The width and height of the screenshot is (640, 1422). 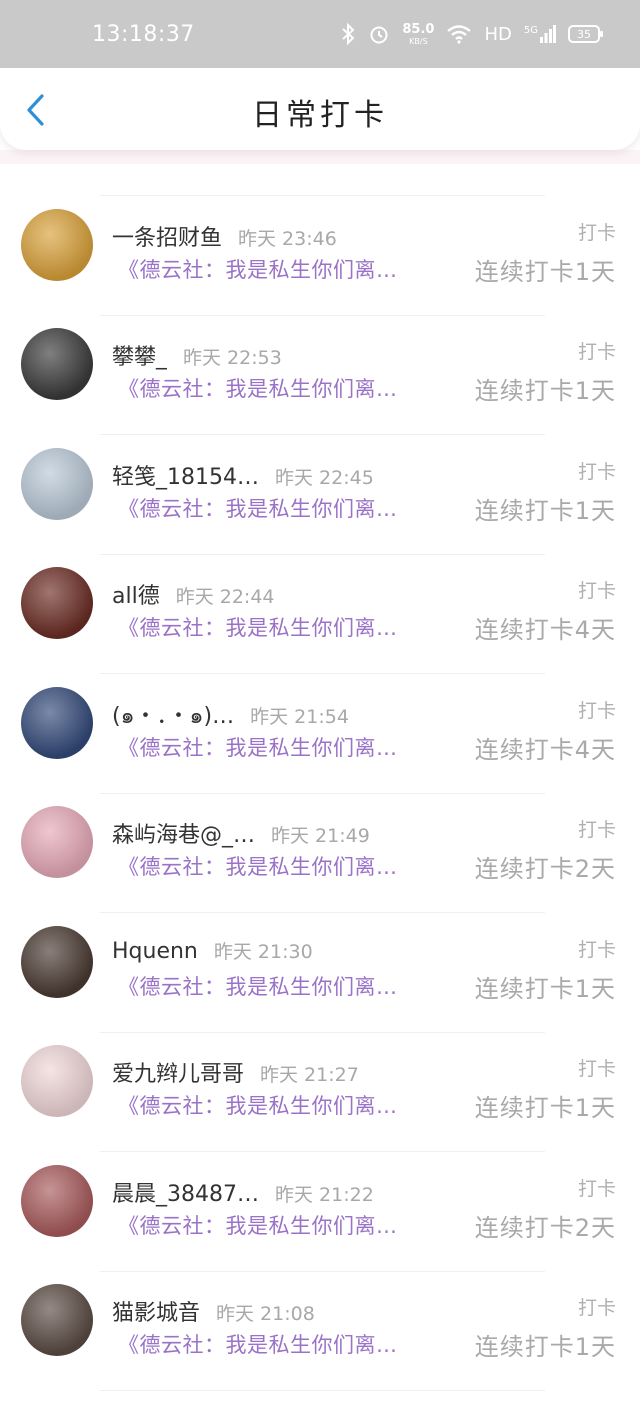 I want to click on list-item: Hquenn 昨天 21:30 打卡《德云社：我是私生你们离… 连续打卡1天, so click(x=320, y=973).